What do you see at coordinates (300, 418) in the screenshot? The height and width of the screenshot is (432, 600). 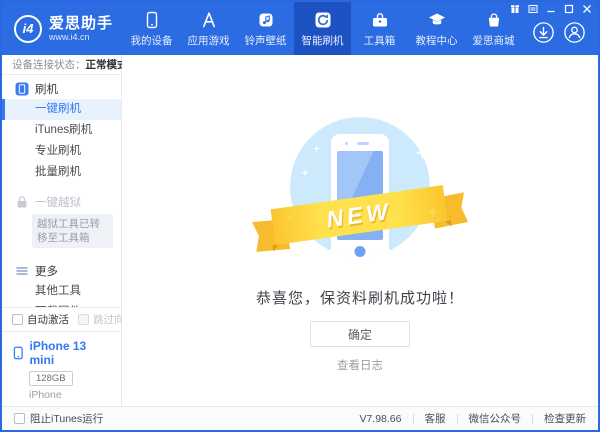 I see `status-bar: 阻止iTunes运行 V7.98.66 客服 微信公众号 检查更新` at bounding box center [300, 418].